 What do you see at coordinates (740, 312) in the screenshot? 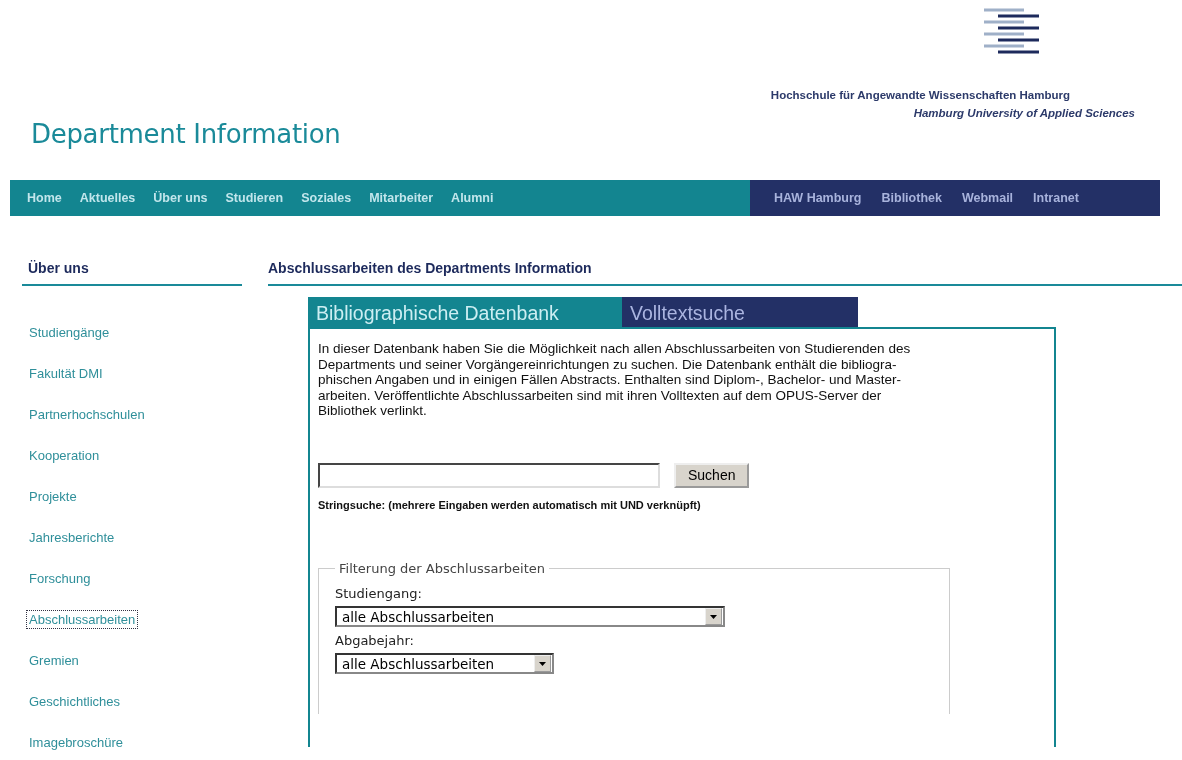
I see `tab: Volltextsuche` at bounding box center [740, 312].